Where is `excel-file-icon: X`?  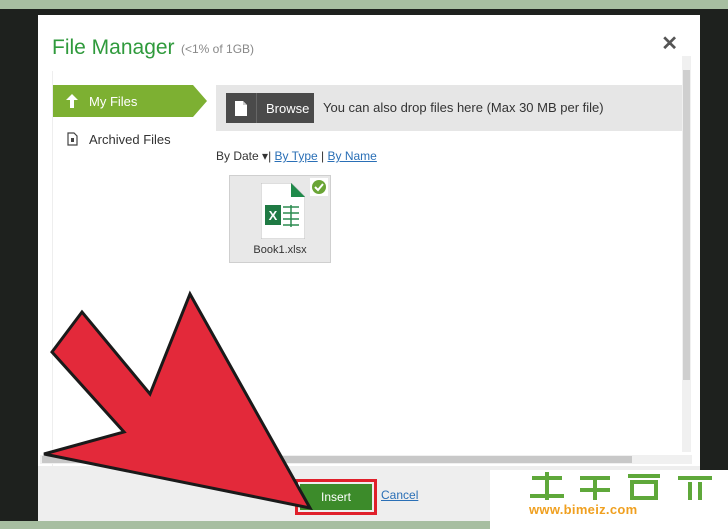 excel-file-icon: X is located at coordinates (283, 211).